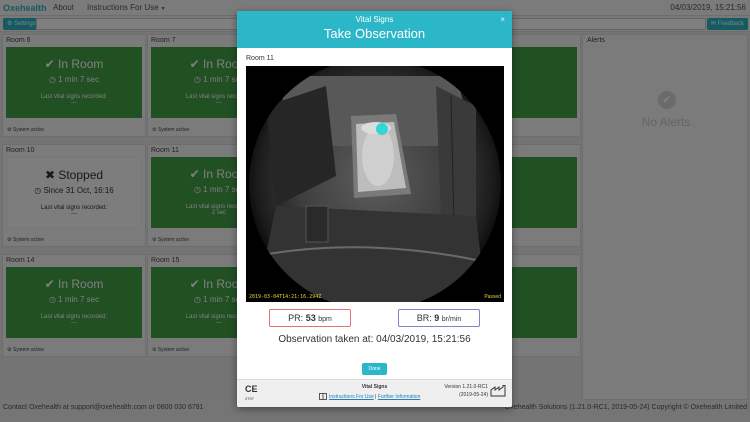  I want to click on pr-label: PR:, so click(296, 318).